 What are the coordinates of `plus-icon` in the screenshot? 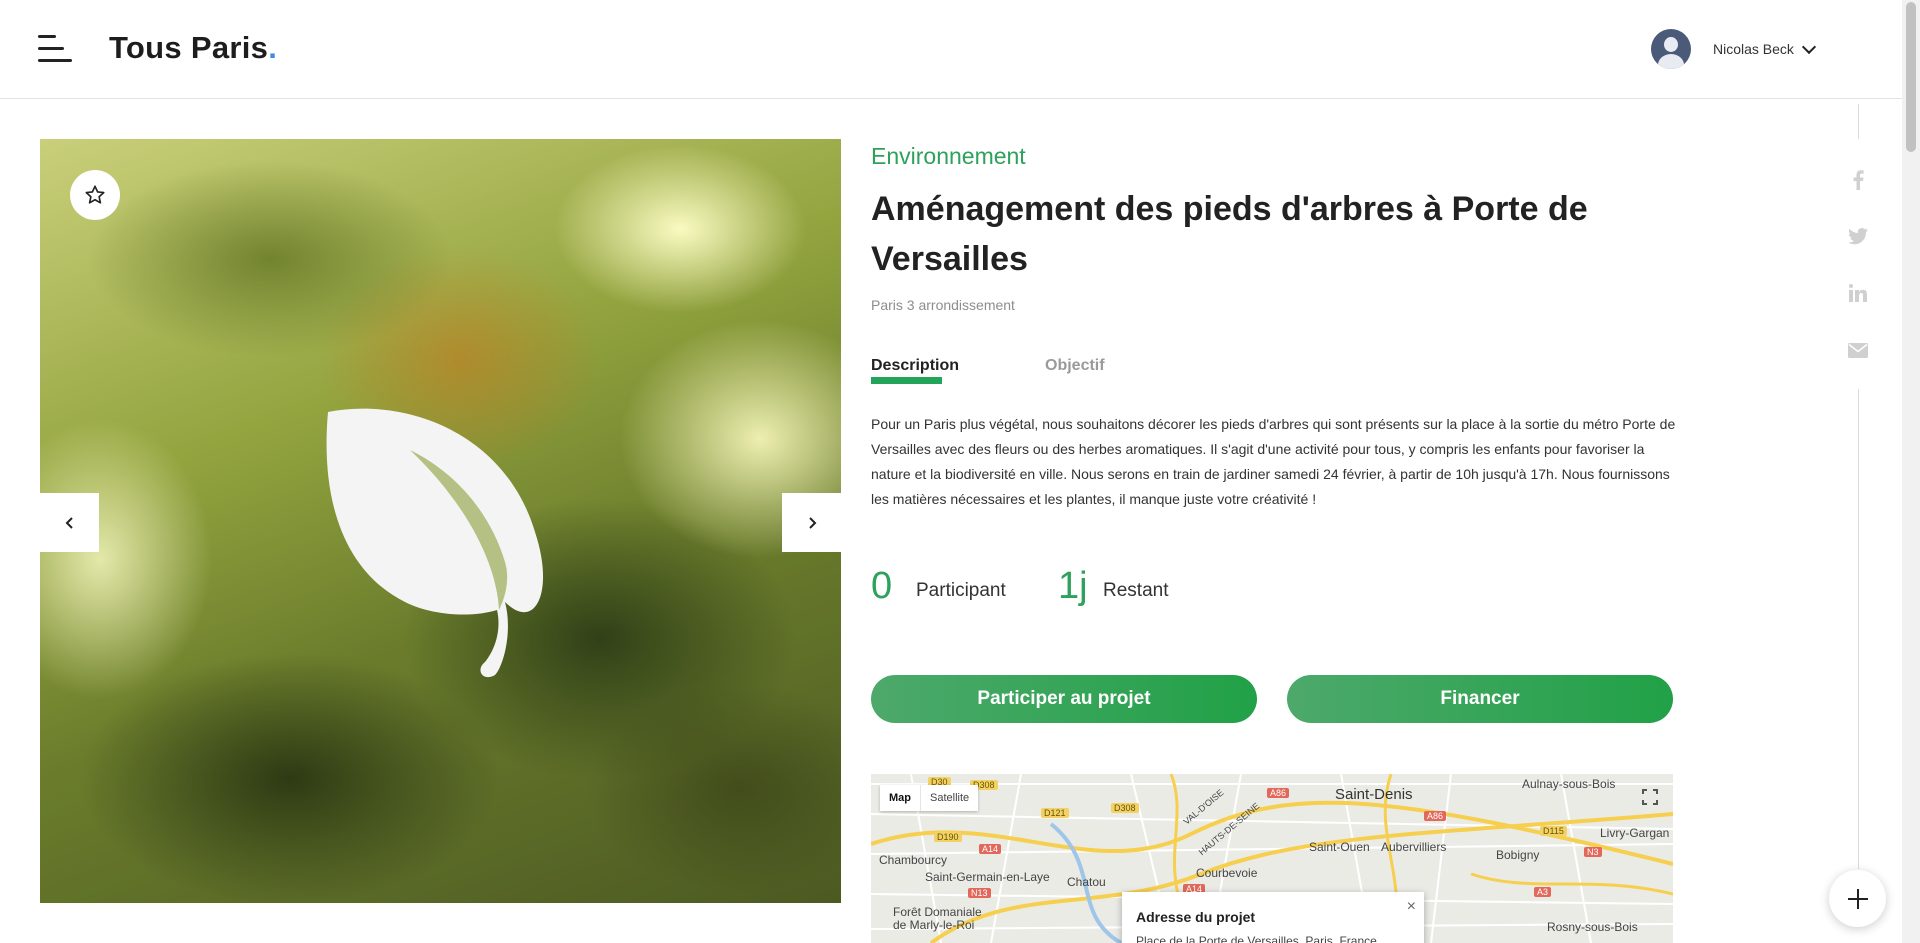 It's located at (1857, 898).